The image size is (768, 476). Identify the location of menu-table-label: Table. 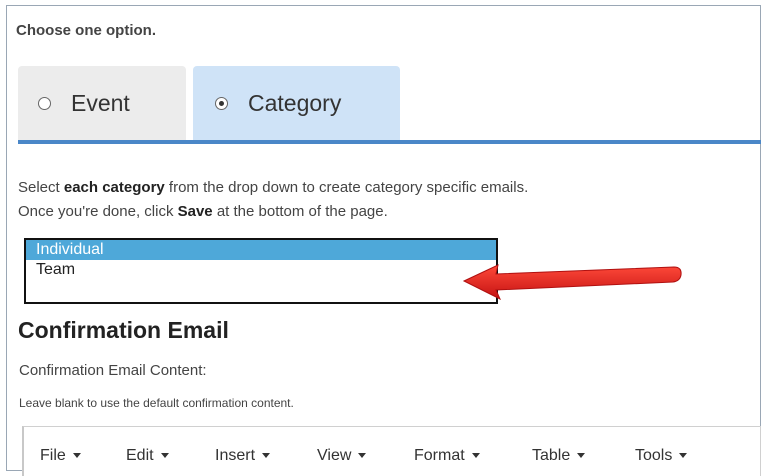
(551, 455).